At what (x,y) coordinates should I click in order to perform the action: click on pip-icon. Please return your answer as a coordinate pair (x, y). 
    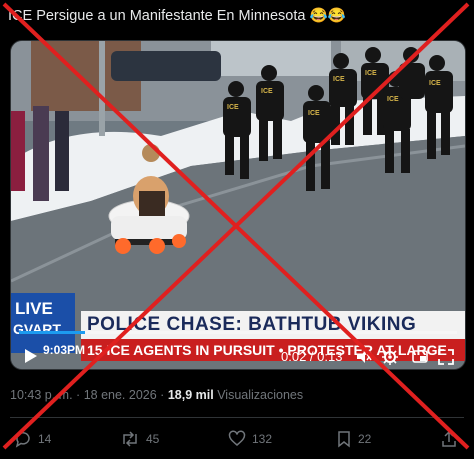
    Looking at the image, I should click on (420, 357).